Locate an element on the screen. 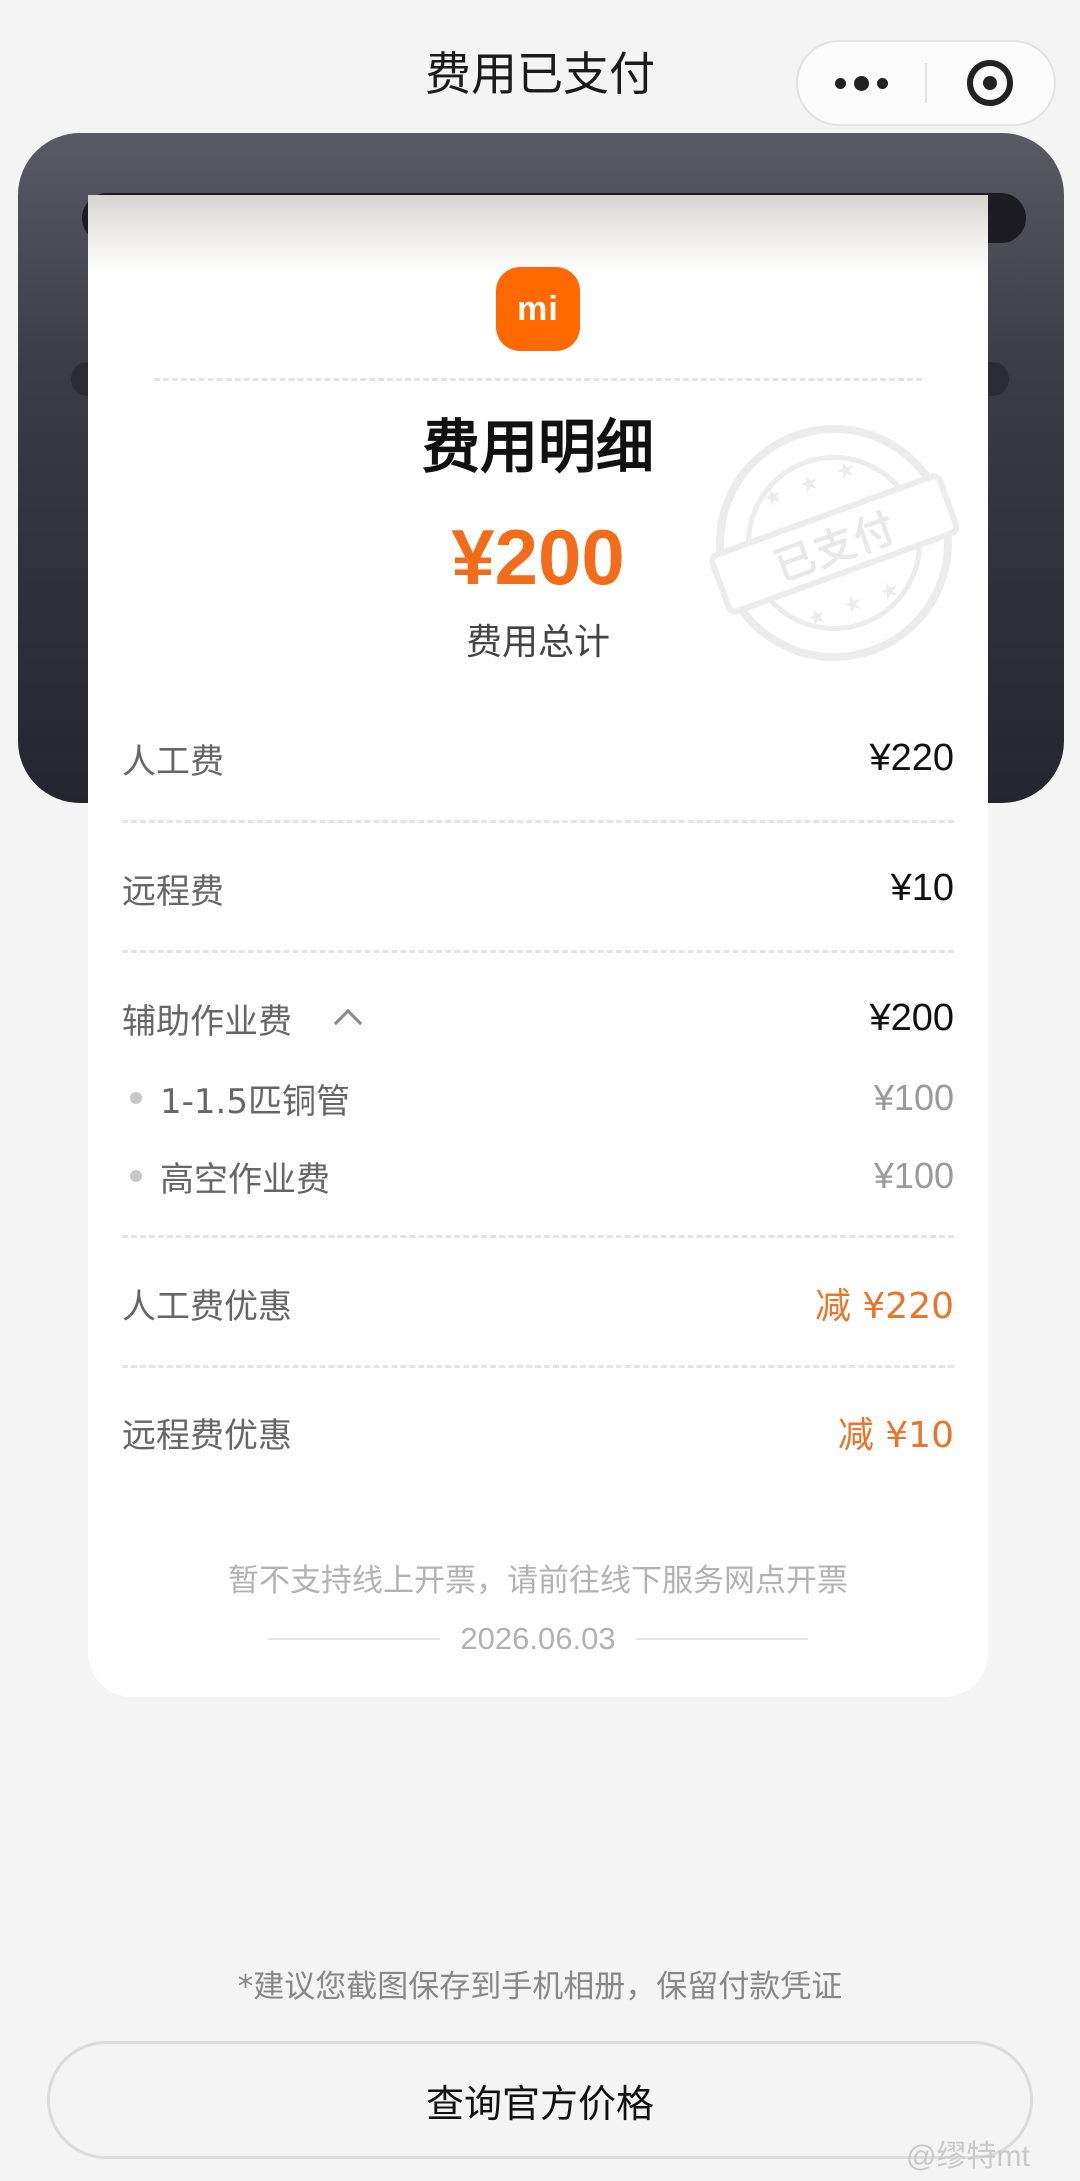  fee-label: 远程费 is located at coordinates (173, 891).